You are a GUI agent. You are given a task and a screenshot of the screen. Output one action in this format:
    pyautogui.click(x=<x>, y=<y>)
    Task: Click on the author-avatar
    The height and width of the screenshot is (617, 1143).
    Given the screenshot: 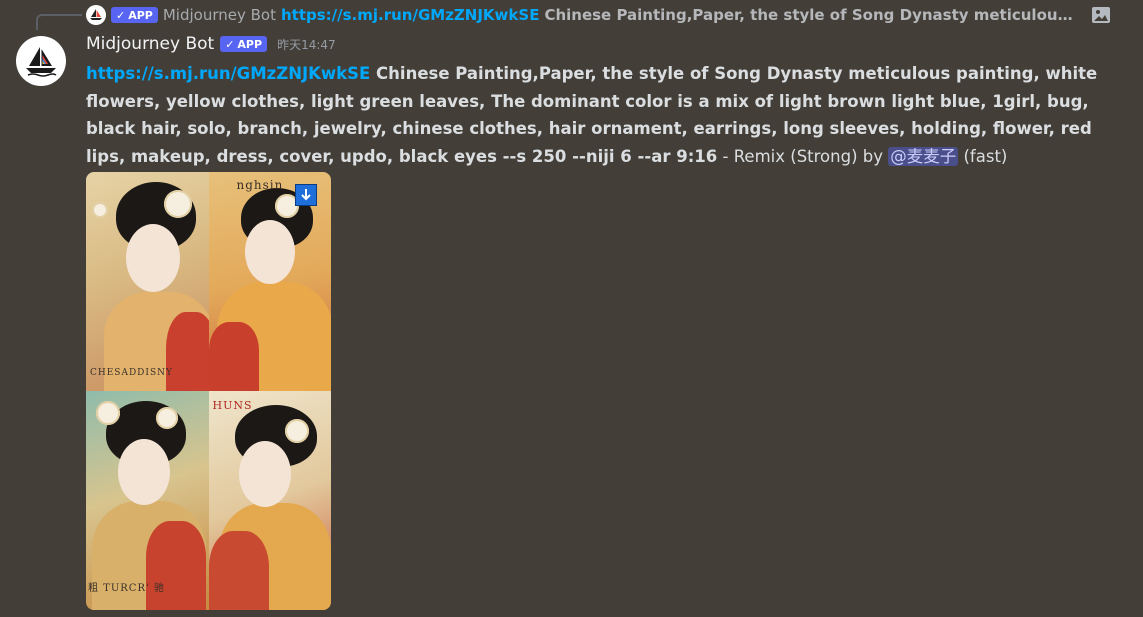 What is the action you would take?
    pyautogui.click(x=41, y=61)
    